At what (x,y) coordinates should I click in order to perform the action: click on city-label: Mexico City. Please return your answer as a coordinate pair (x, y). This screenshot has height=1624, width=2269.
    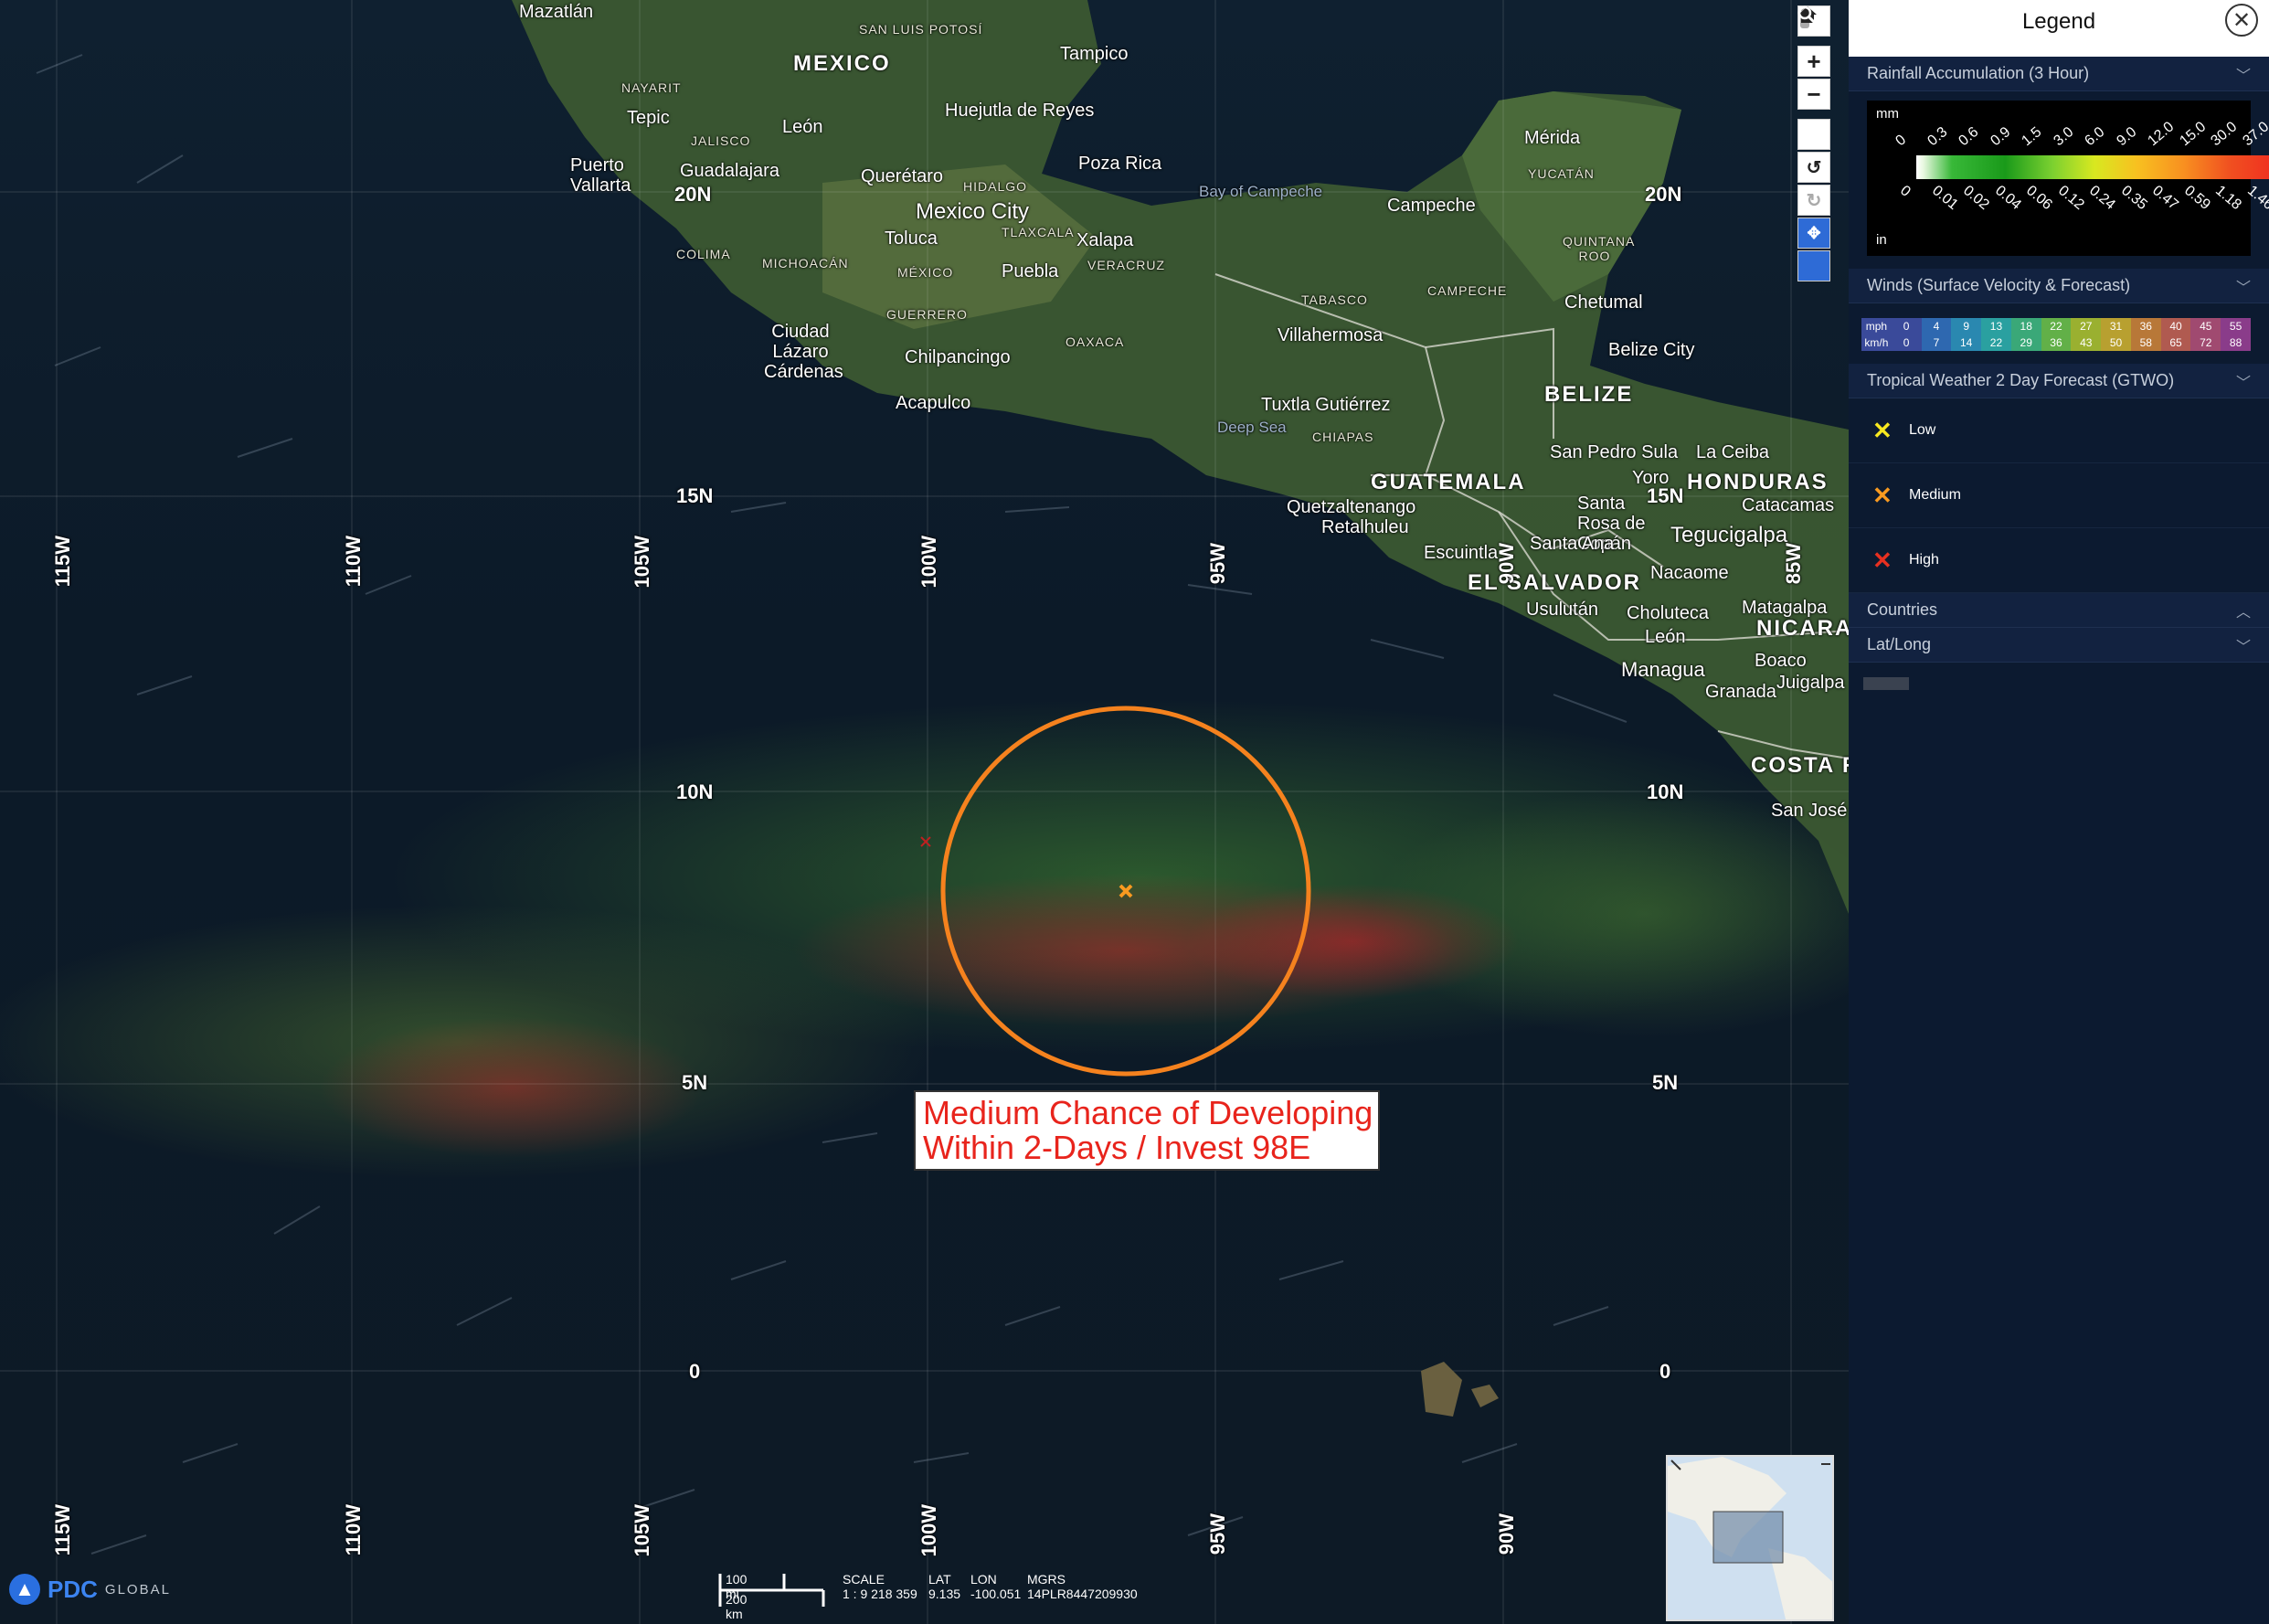
    Looking at the image, I should click on (973, 212).